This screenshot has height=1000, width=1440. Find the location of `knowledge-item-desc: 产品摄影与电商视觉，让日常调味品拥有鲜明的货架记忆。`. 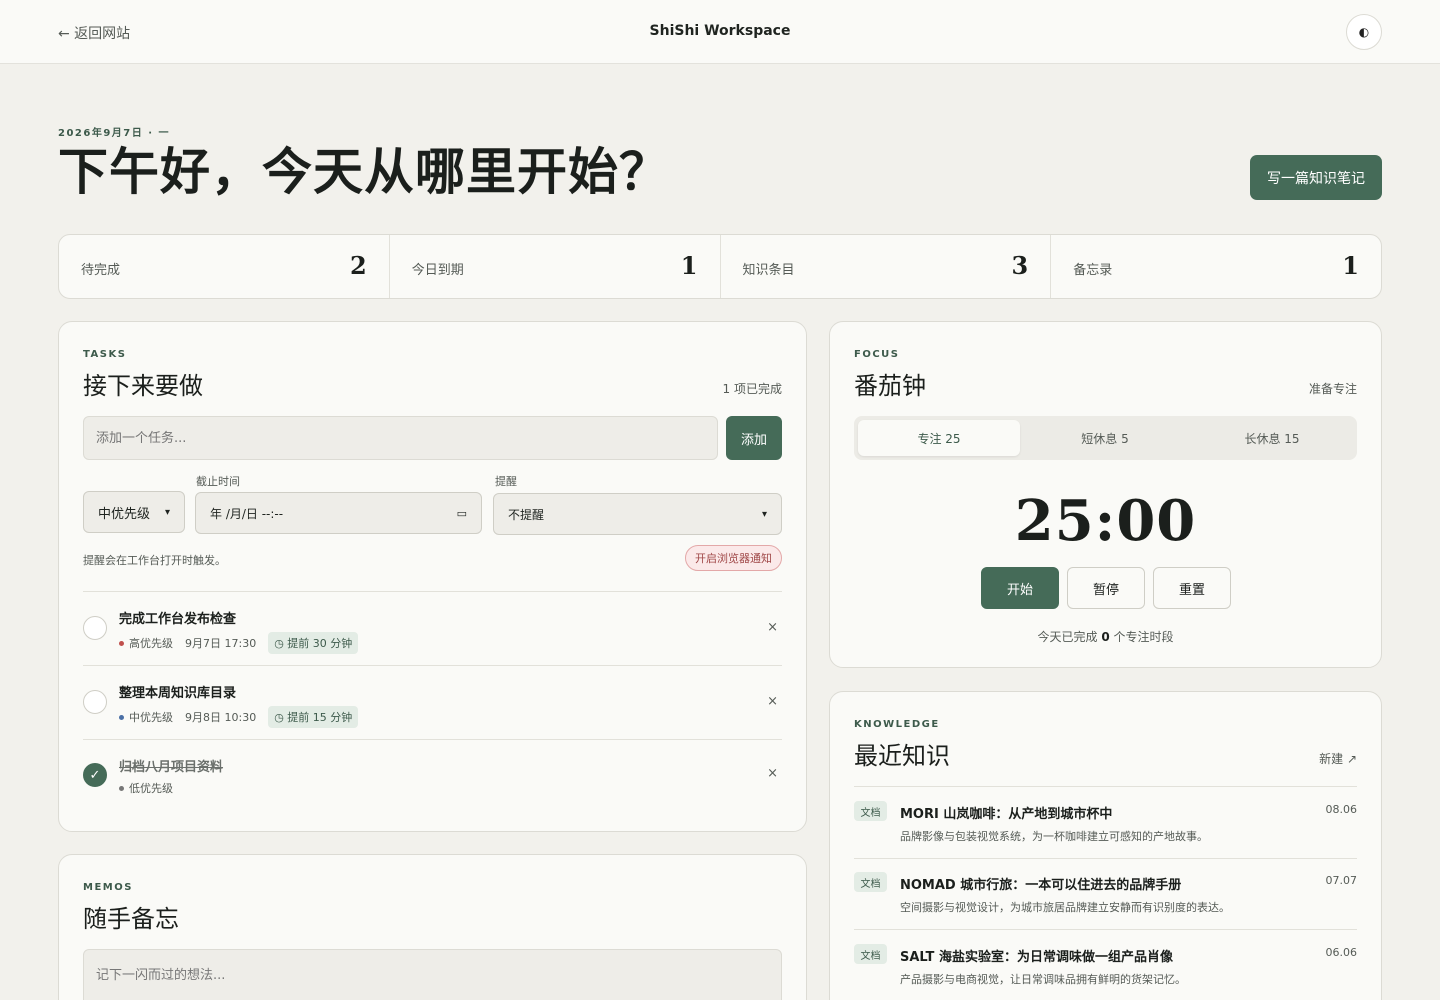

knowledge-item-desc: 产品摄影与电商视觉，让日常调味品拥有鲜明的货架记忆。 is located at coordinates (1043, 979).